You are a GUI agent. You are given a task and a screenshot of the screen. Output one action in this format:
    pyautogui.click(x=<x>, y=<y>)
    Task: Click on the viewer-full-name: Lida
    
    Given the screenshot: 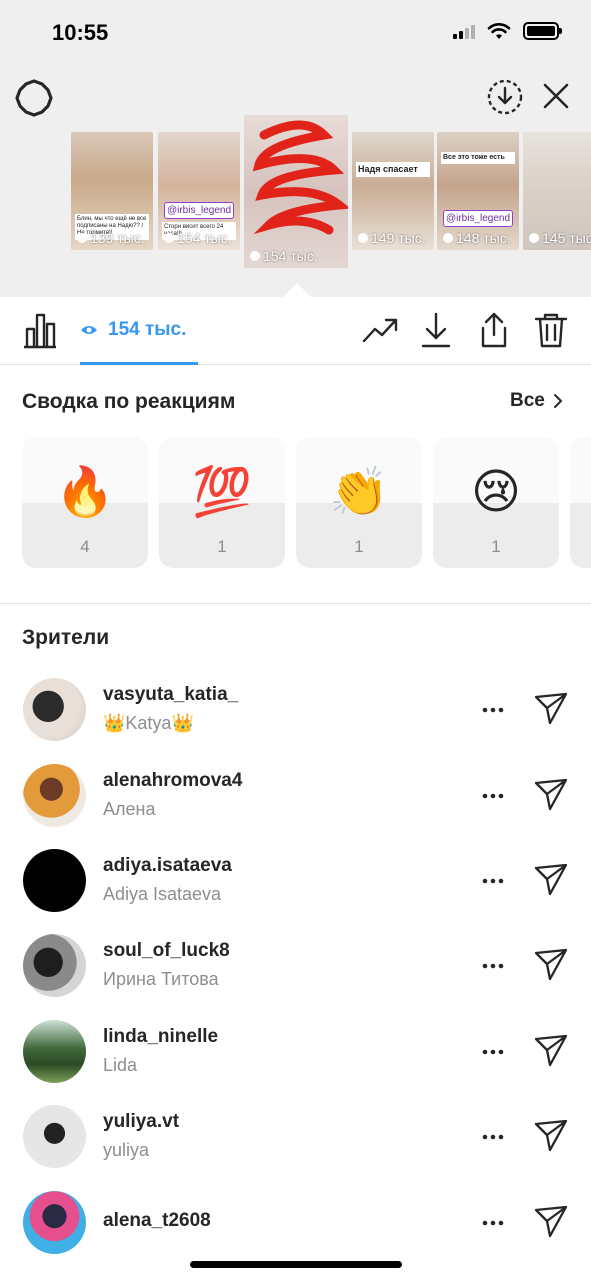 What is the action you would take?
    pyautogui.click(x=120, y=1065)
    